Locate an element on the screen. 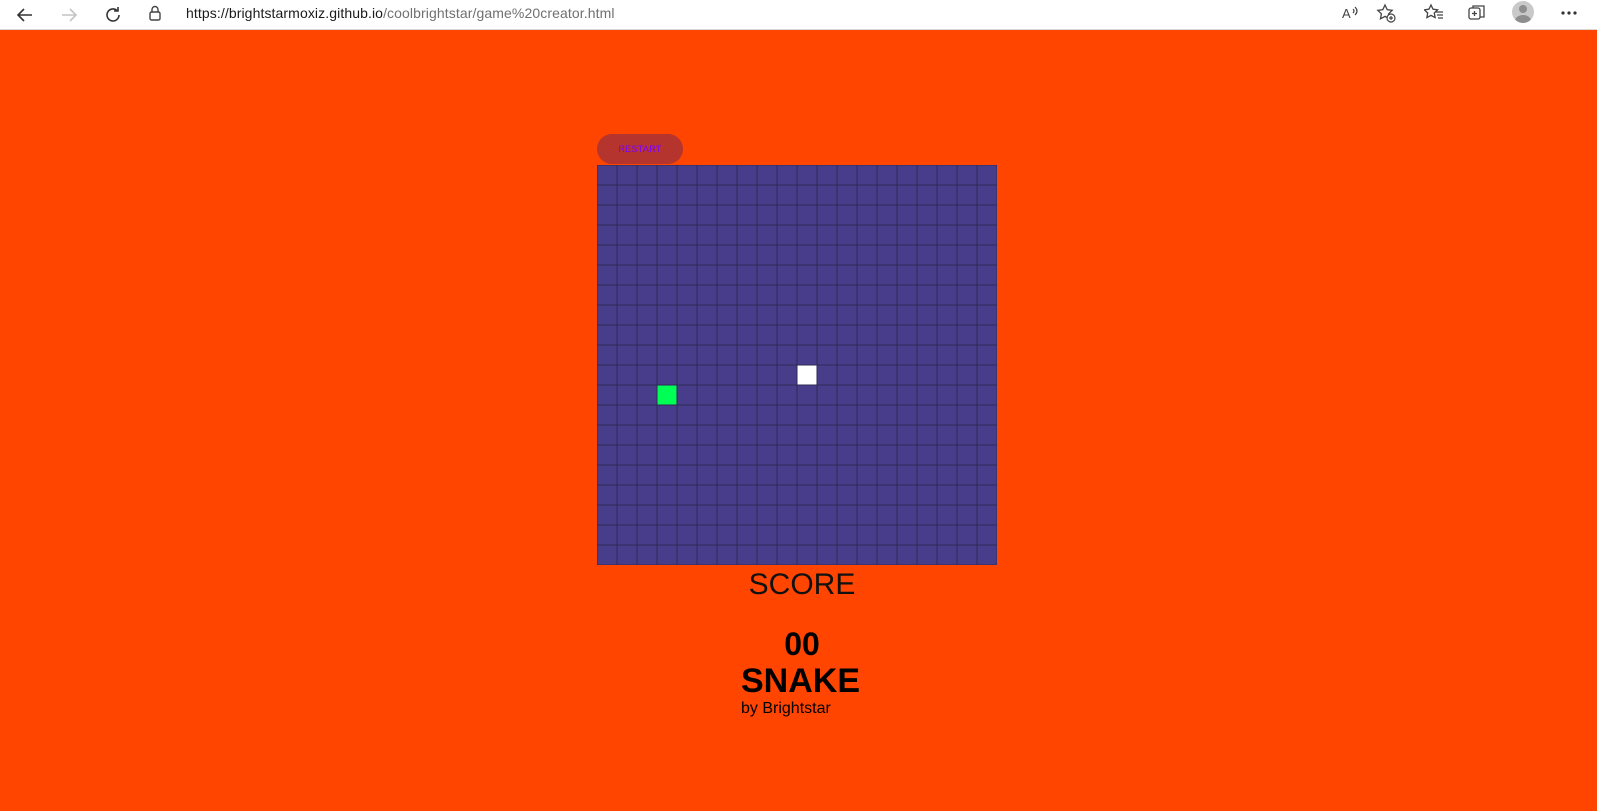  add-favorite-icon is located at coordinates (1386, 13).